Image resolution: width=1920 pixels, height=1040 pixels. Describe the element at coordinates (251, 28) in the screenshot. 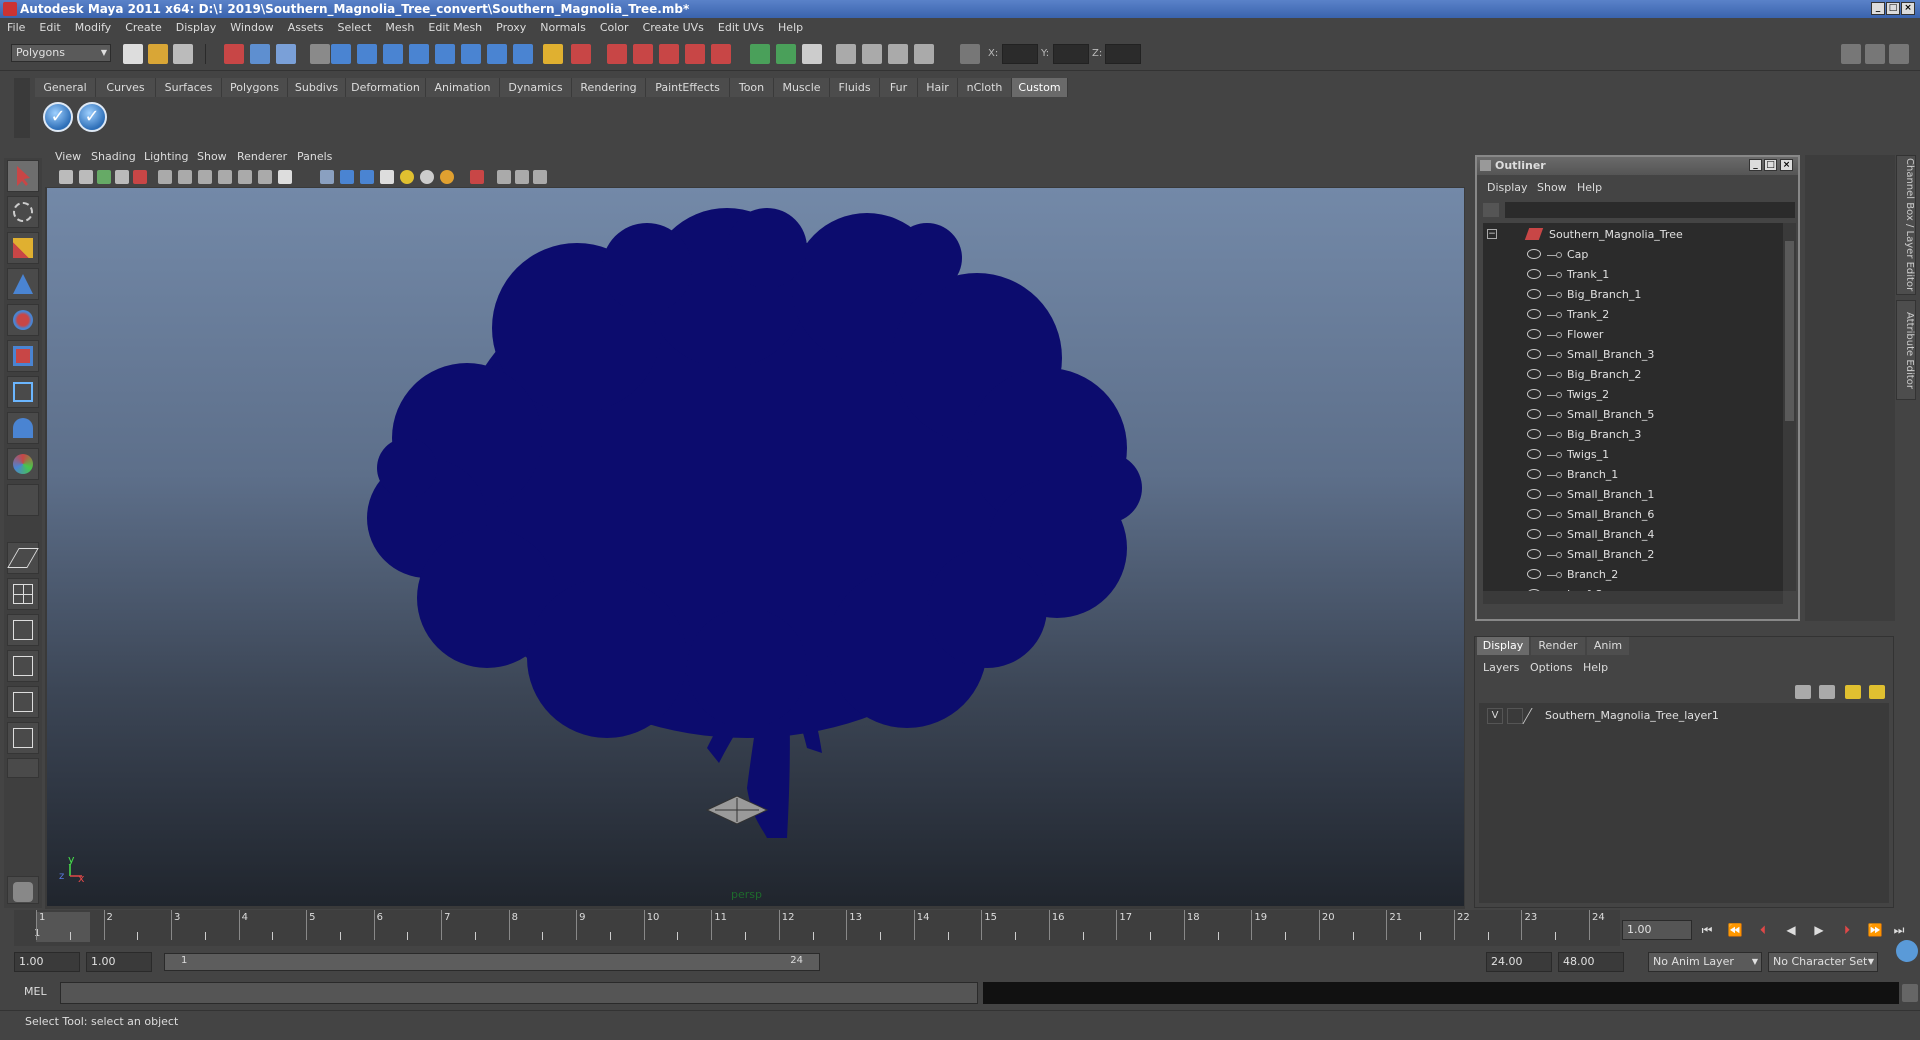

I see `menu-window: Window` at that location.